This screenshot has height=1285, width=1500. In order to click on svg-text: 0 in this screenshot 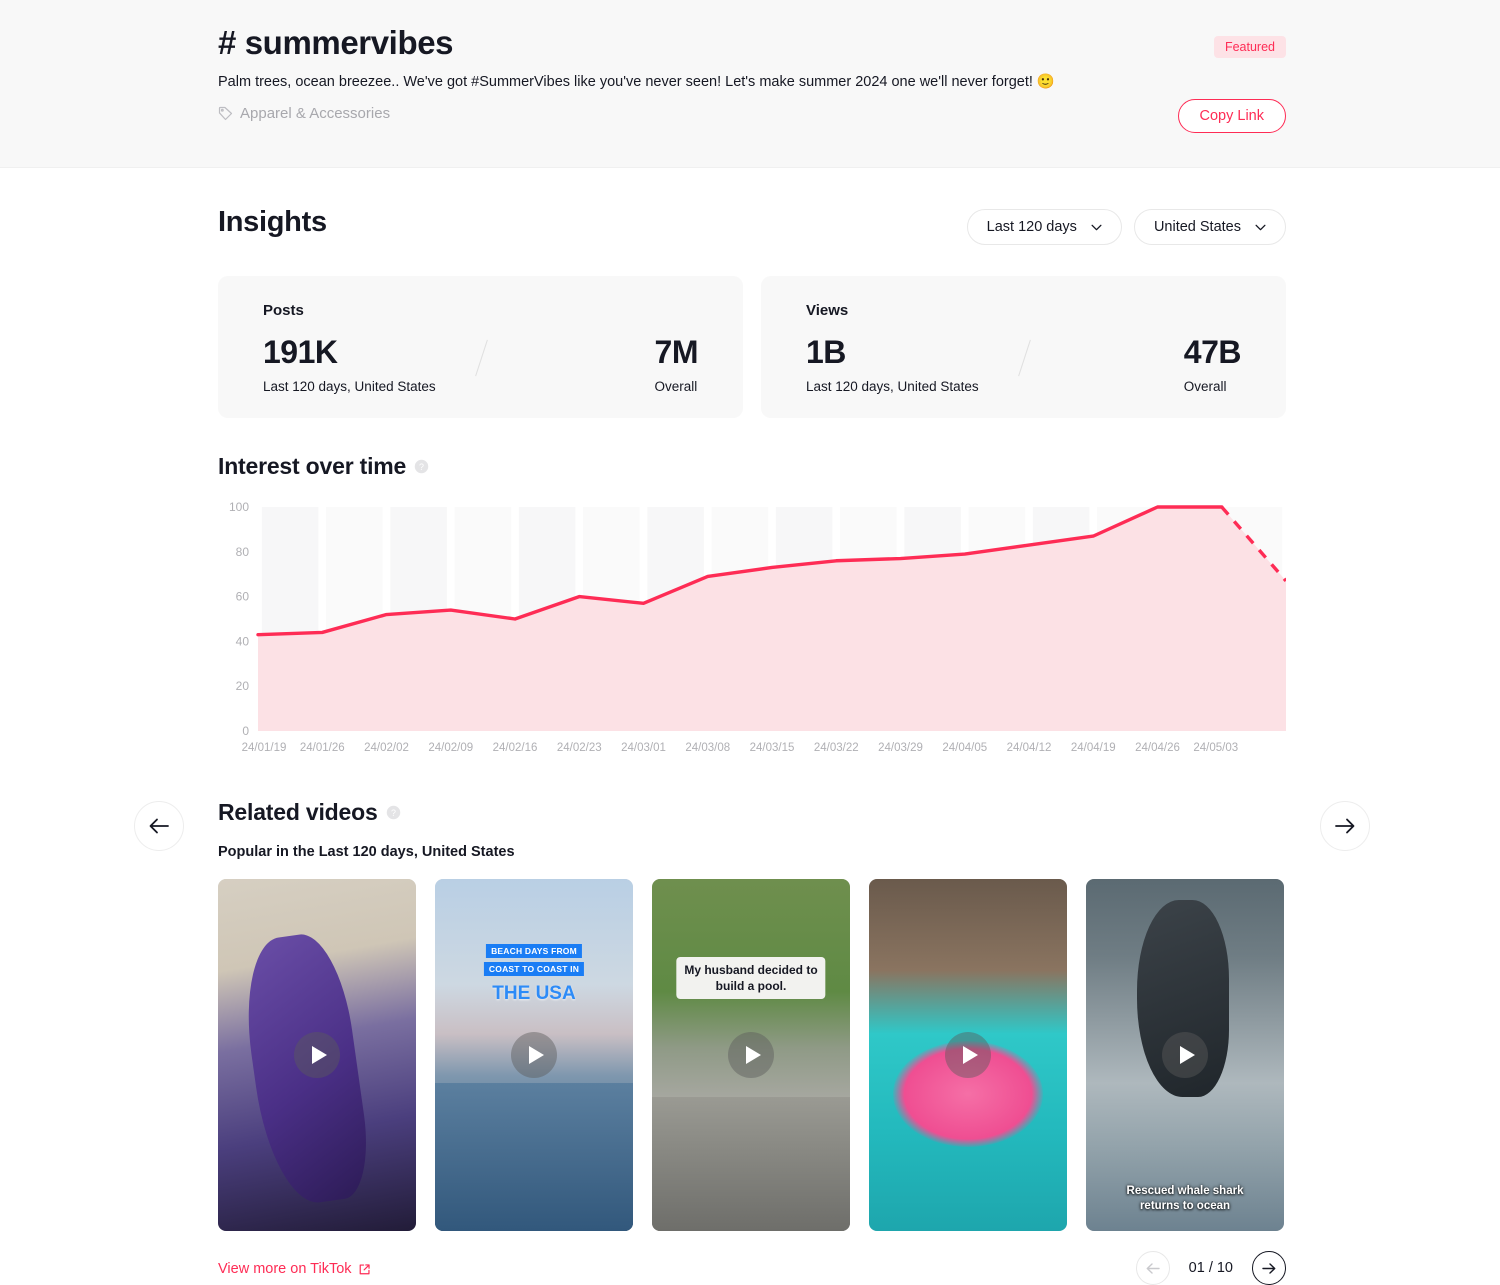, I will do `click(245, 731)`.